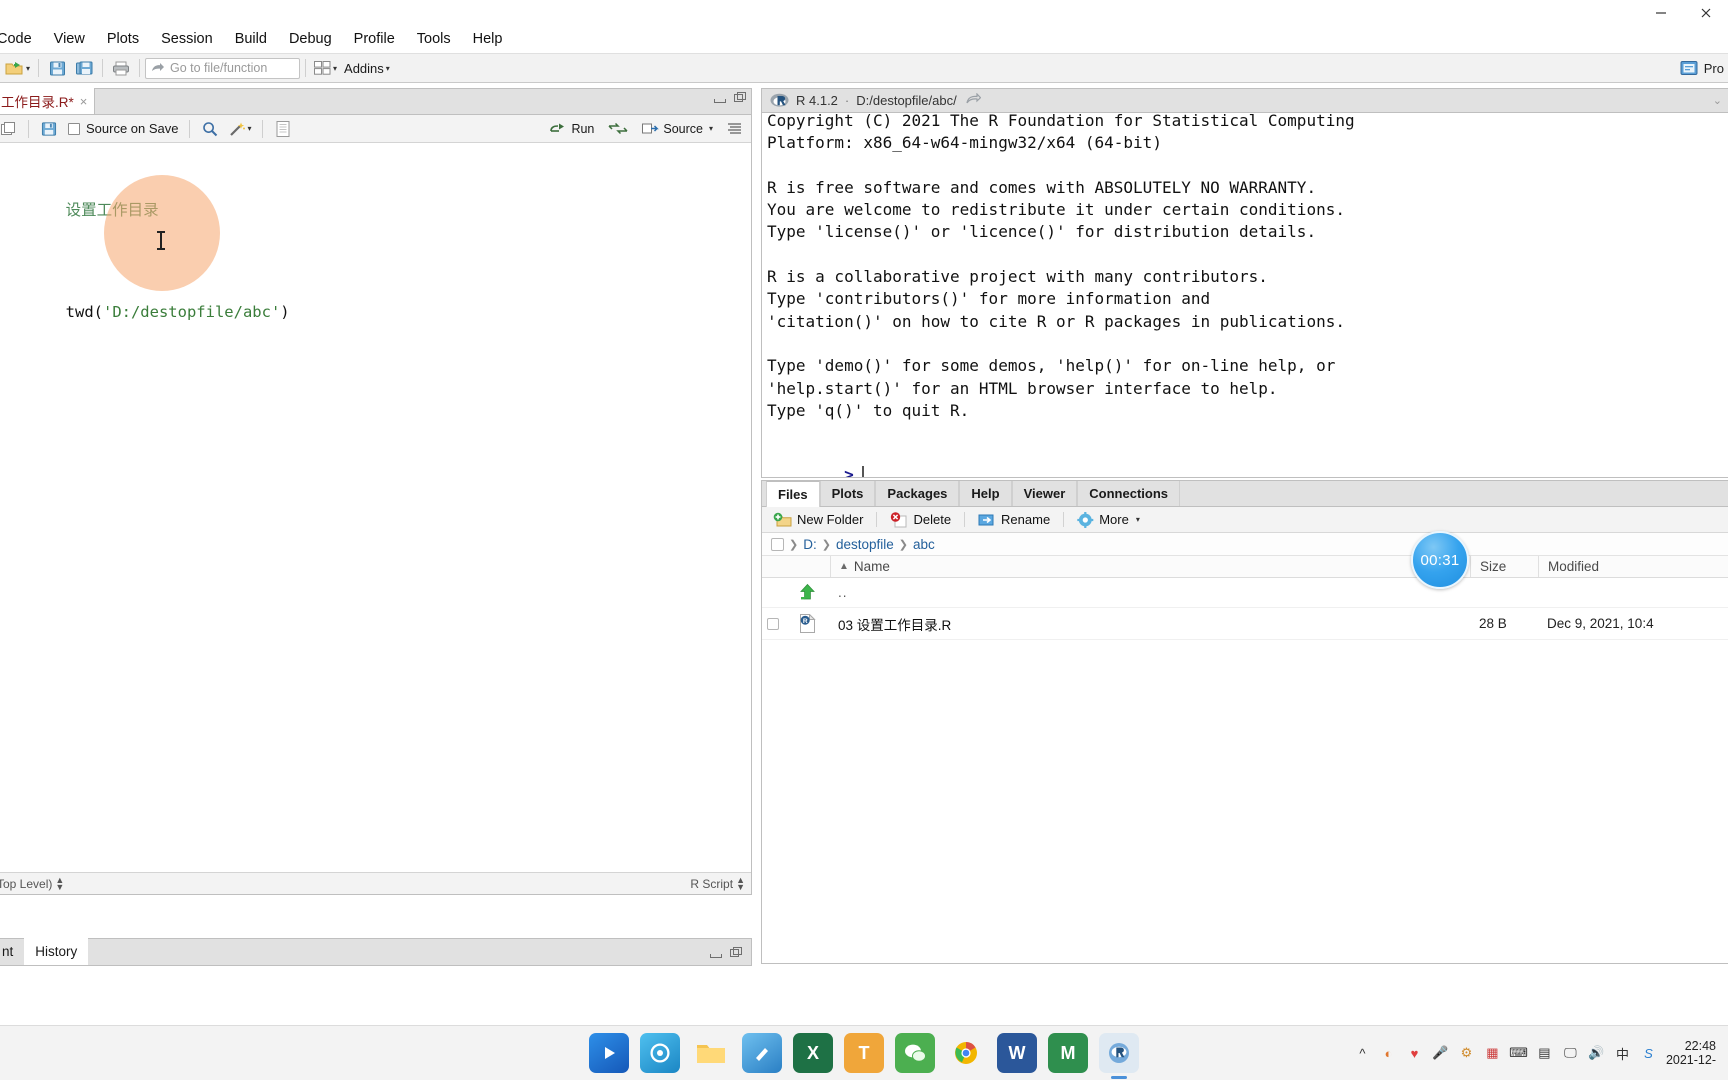  I want to click on code-tools-button: ▾, so click(240, 129).